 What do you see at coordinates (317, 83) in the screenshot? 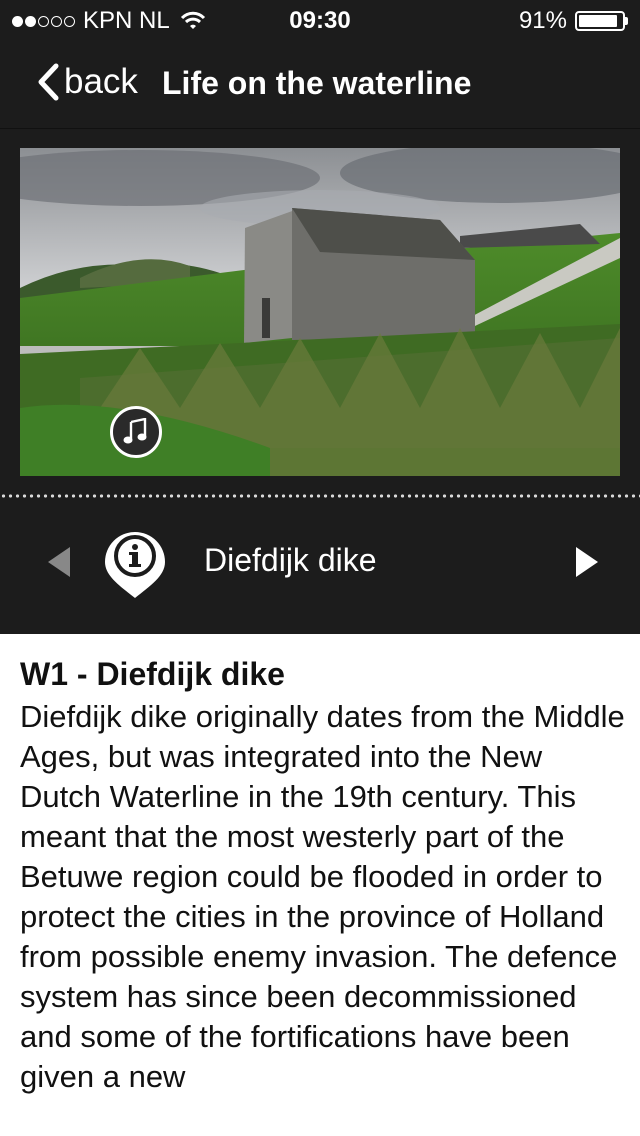
I see `page-title: Life on the waterline` at bounding box center [317, 83].